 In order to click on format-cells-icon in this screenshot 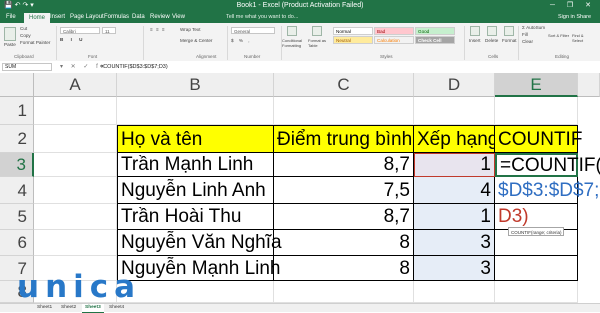, I will do `click(509, 31)`.